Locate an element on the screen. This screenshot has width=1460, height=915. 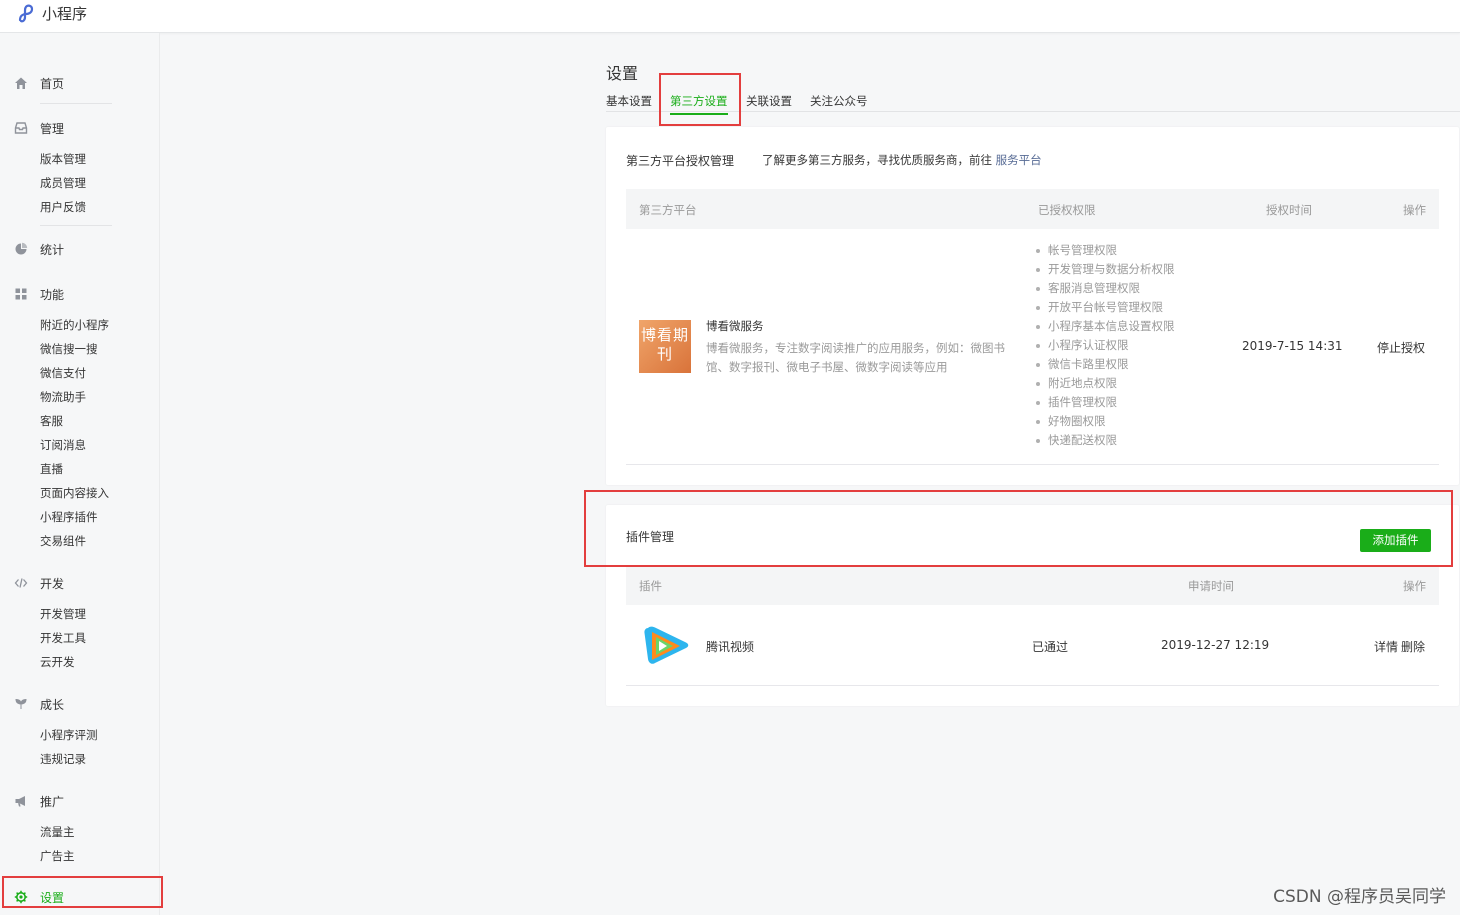
sidebar-item-features: 功能 is located at coordinates (39, 294).